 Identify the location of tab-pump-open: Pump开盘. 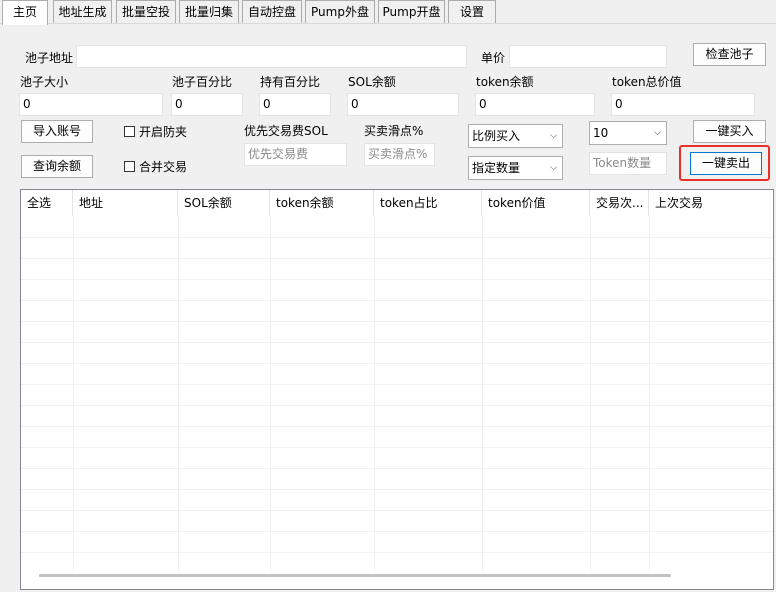
(411, 11).